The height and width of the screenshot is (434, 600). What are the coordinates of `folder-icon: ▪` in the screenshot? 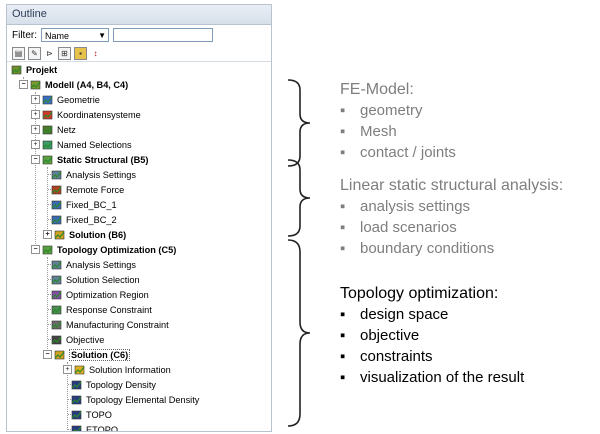 It's located at (80, 53).